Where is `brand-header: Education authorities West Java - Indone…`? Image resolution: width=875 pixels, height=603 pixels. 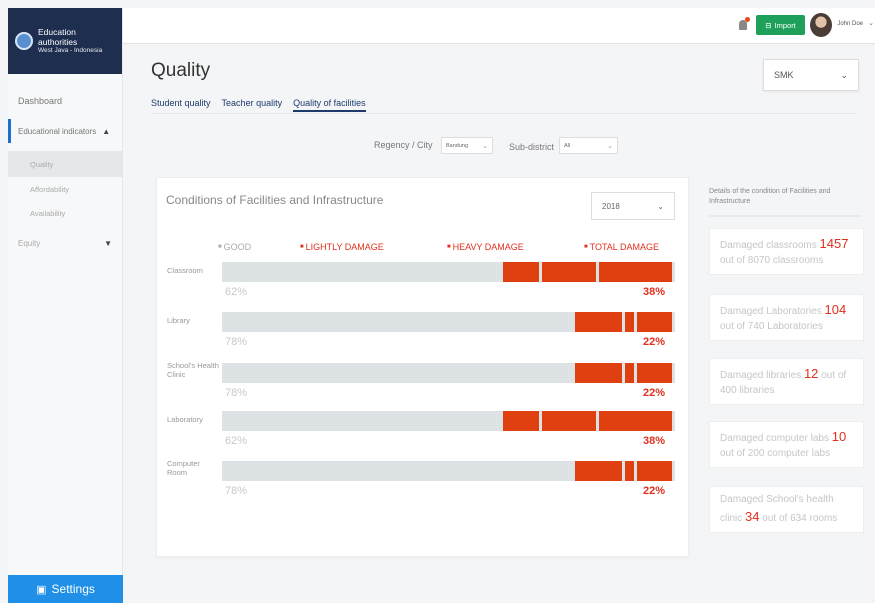 brand-header: Education authorities West Java - Indone… is located at coordinates (65, 41).